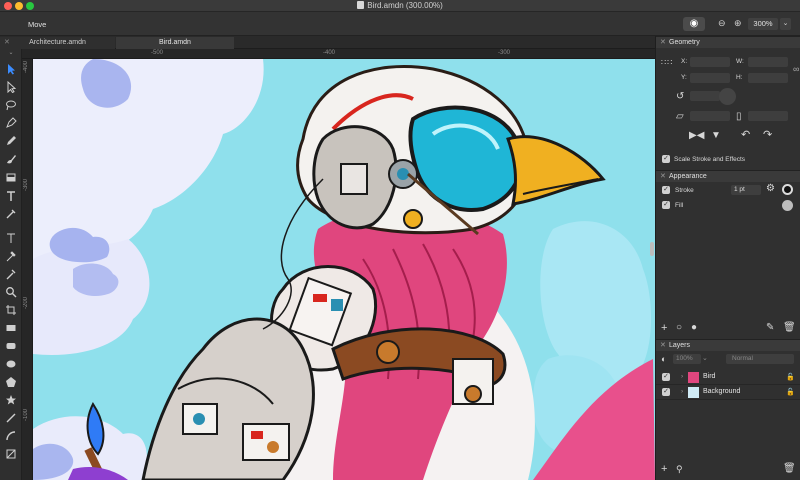 Image resolution: width=800 pixels, height=480 pixels. I want to click on frame-icon, so click(11, 454).